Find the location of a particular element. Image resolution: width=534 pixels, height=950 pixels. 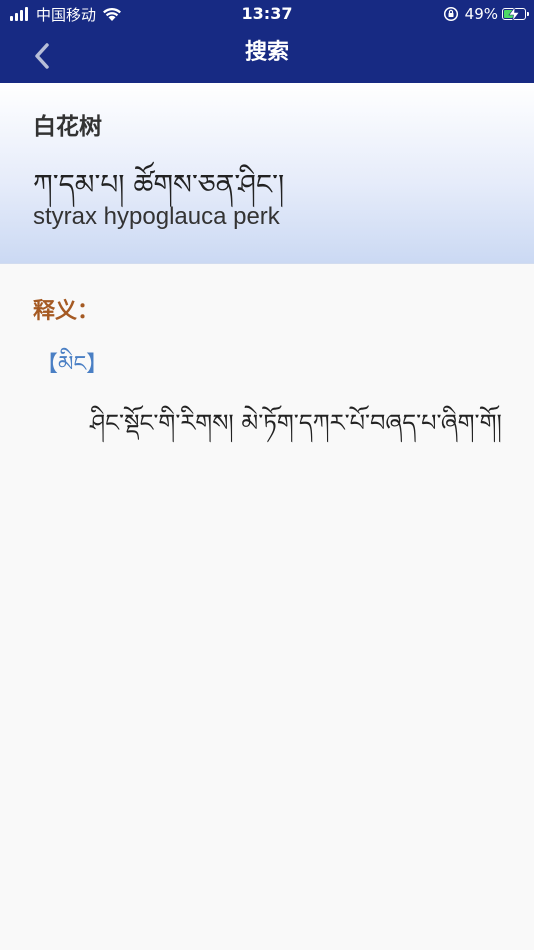

rotation-lock-icon is located at coordinates (450, 14).